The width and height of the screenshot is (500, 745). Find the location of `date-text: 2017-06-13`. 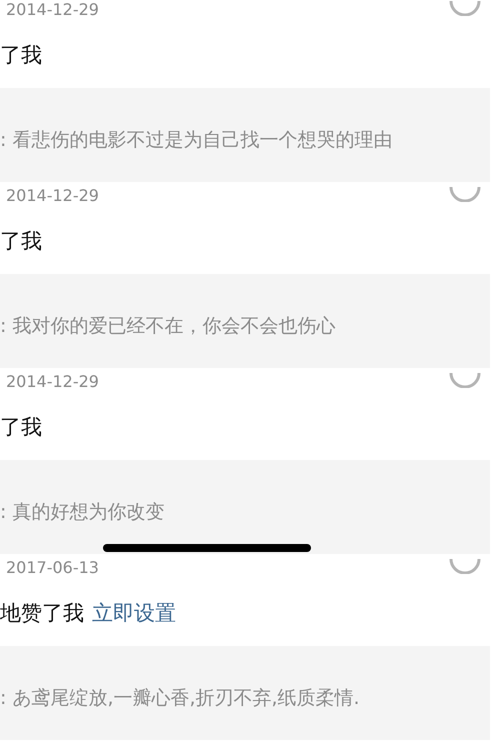

date-text: 2017-06-13 is located at coordinates (52, 568).